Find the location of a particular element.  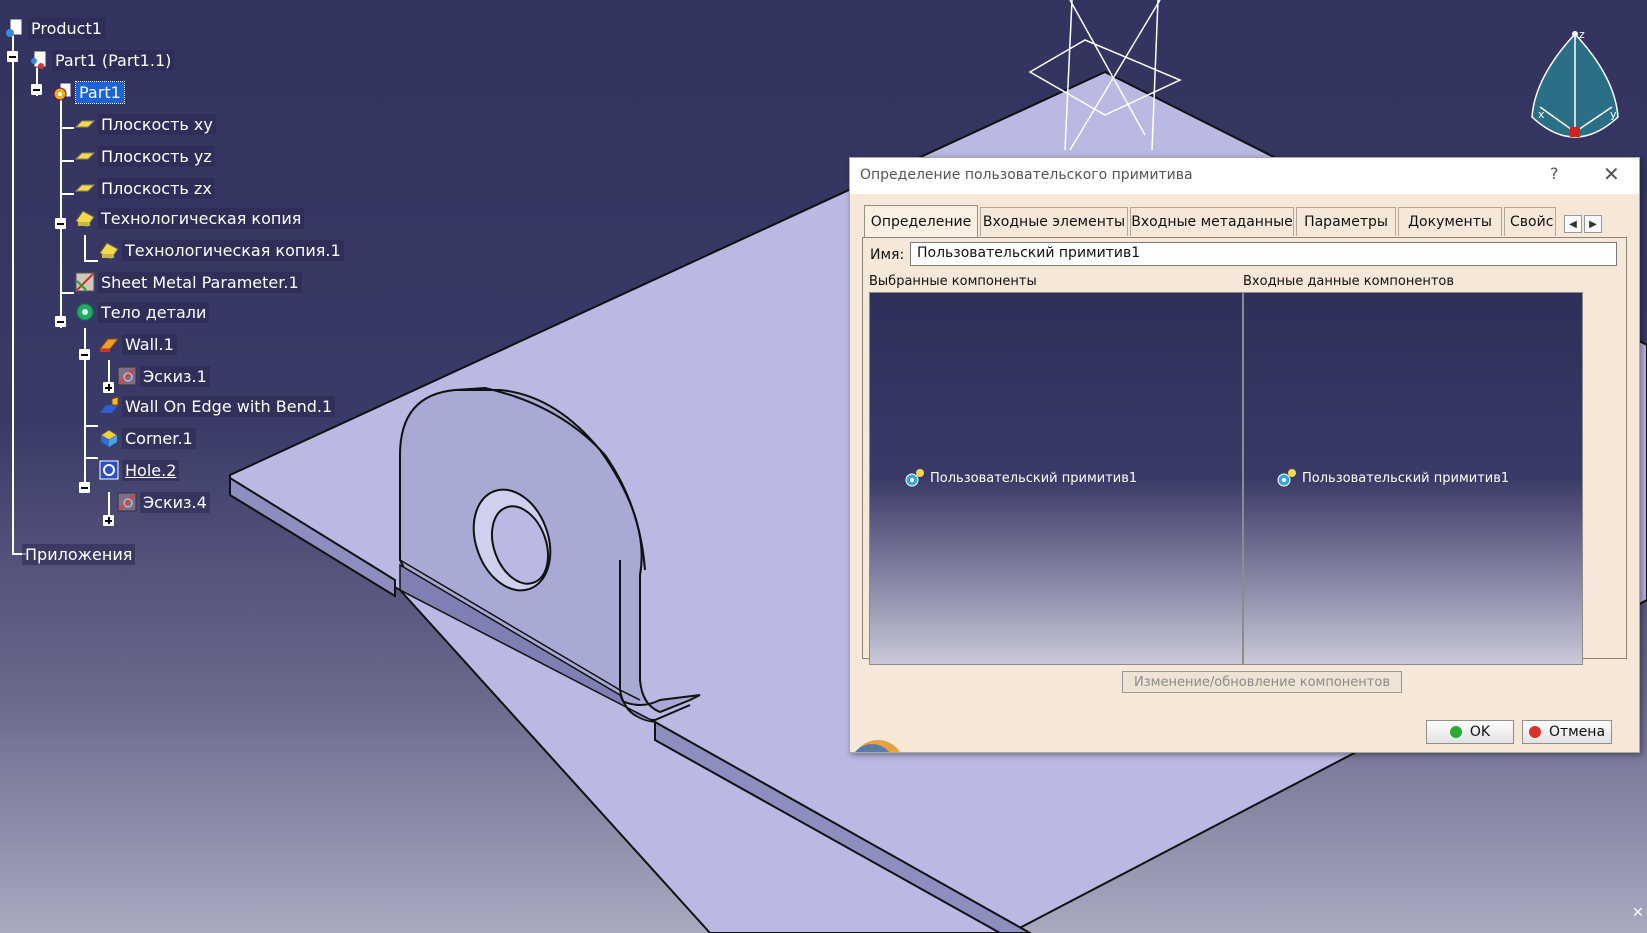

sheet-metal-parameter-icon is located at coordinates (85, 282).